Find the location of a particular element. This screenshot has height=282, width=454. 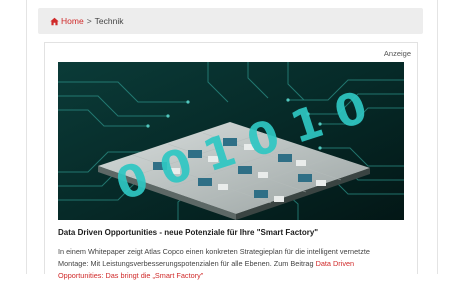

home-icon is located at coordinates (54, 21).